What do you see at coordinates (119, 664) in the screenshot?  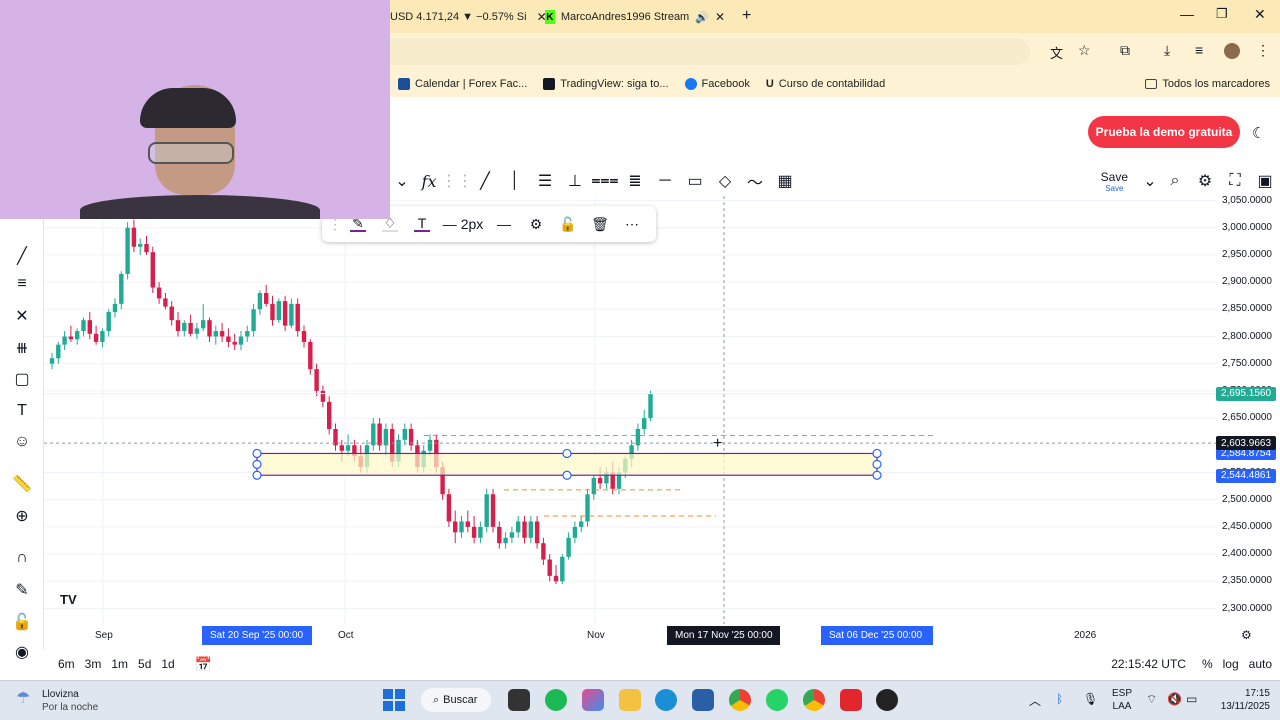 I see `timeframe-1m: 1m` at bounding box center [119, 664].